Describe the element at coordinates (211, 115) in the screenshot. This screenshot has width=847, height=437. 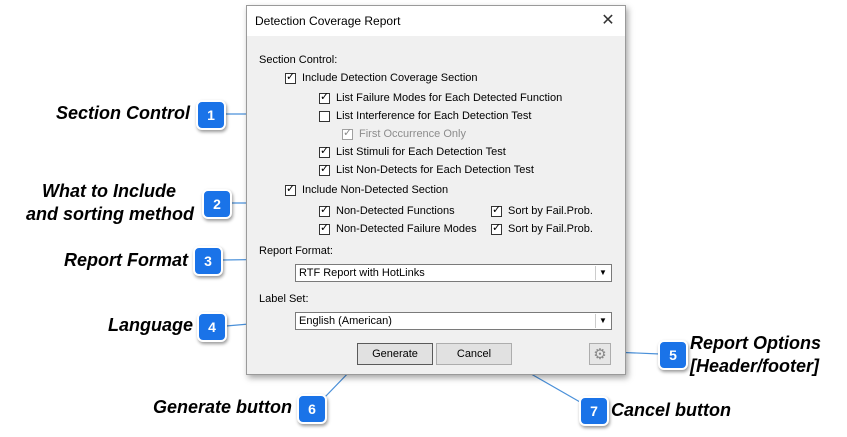
I see `badge-1: 1` at that location.